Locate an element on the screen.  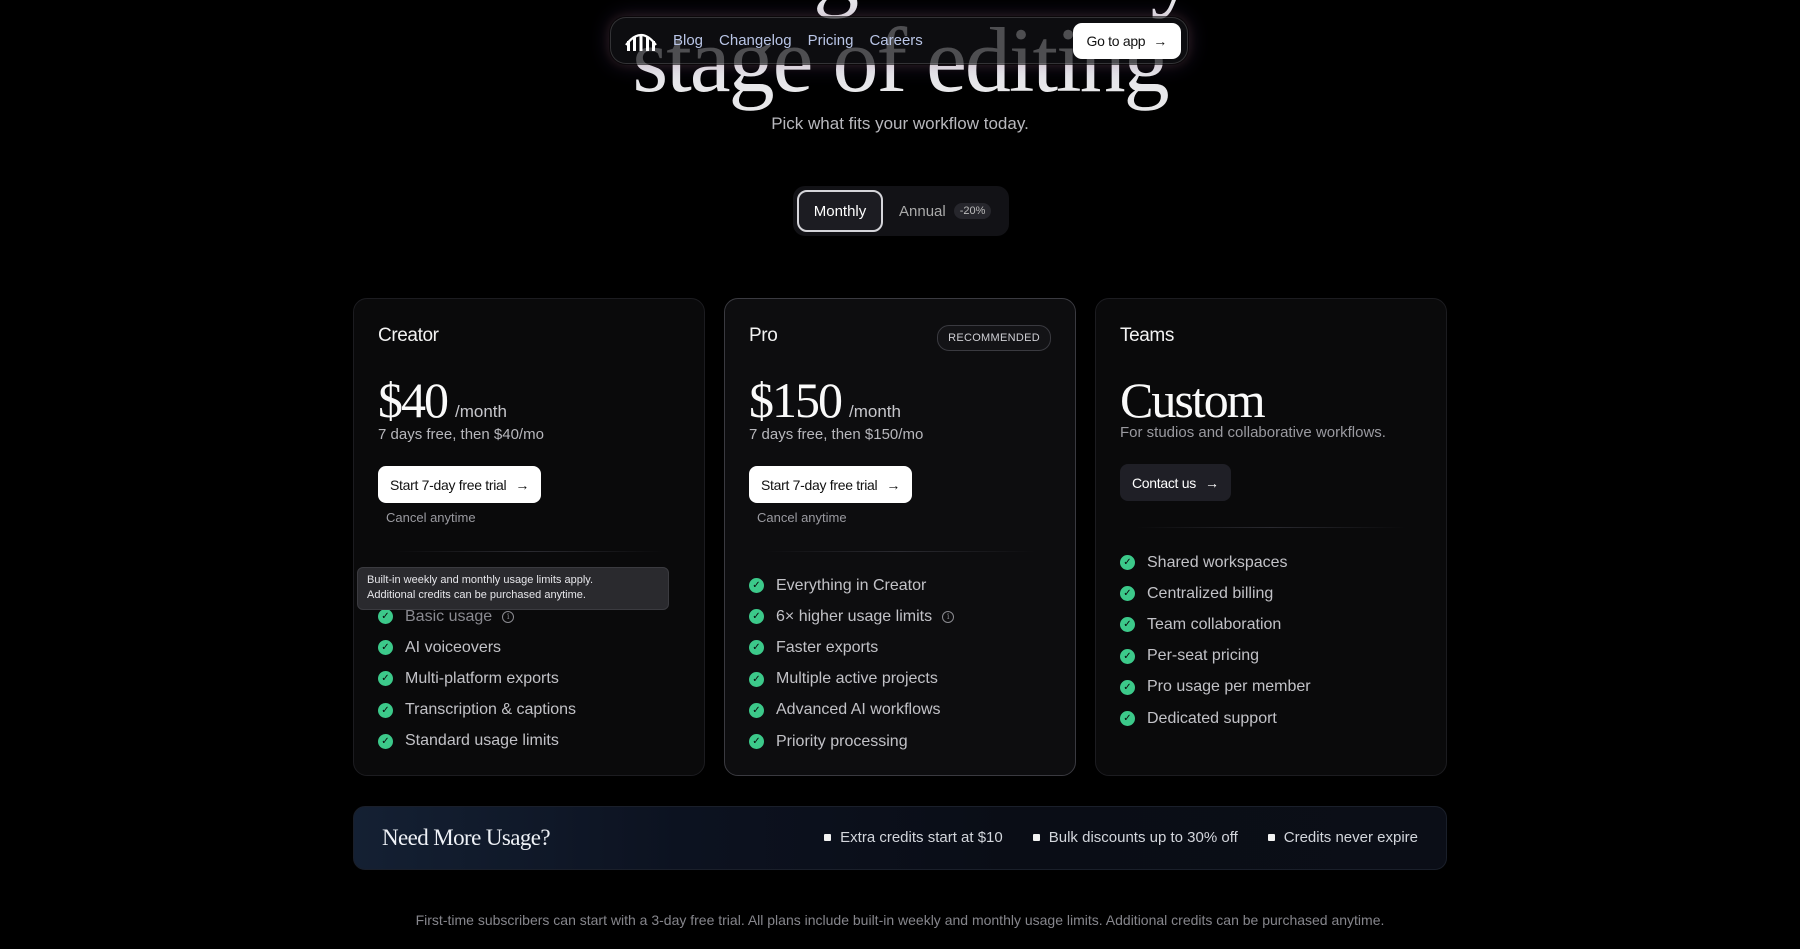
usage-item: Credits never expire is located at coordinates (1342, 837).